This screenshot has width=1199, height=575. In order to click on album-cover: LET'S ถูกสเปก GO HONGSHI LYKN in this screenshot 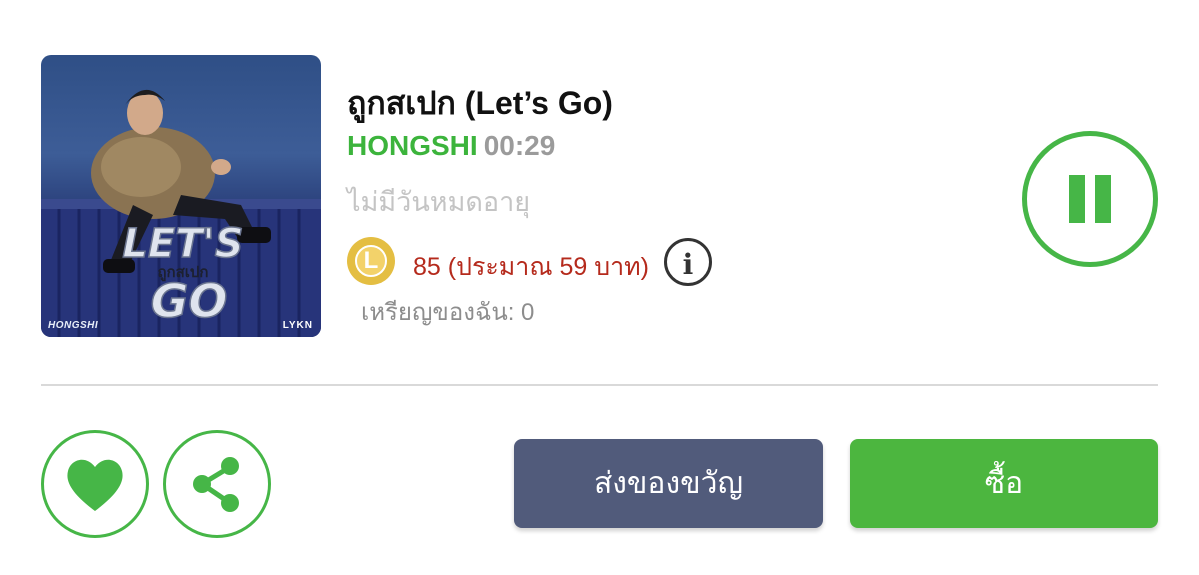, I will do `click(181, 196)`.